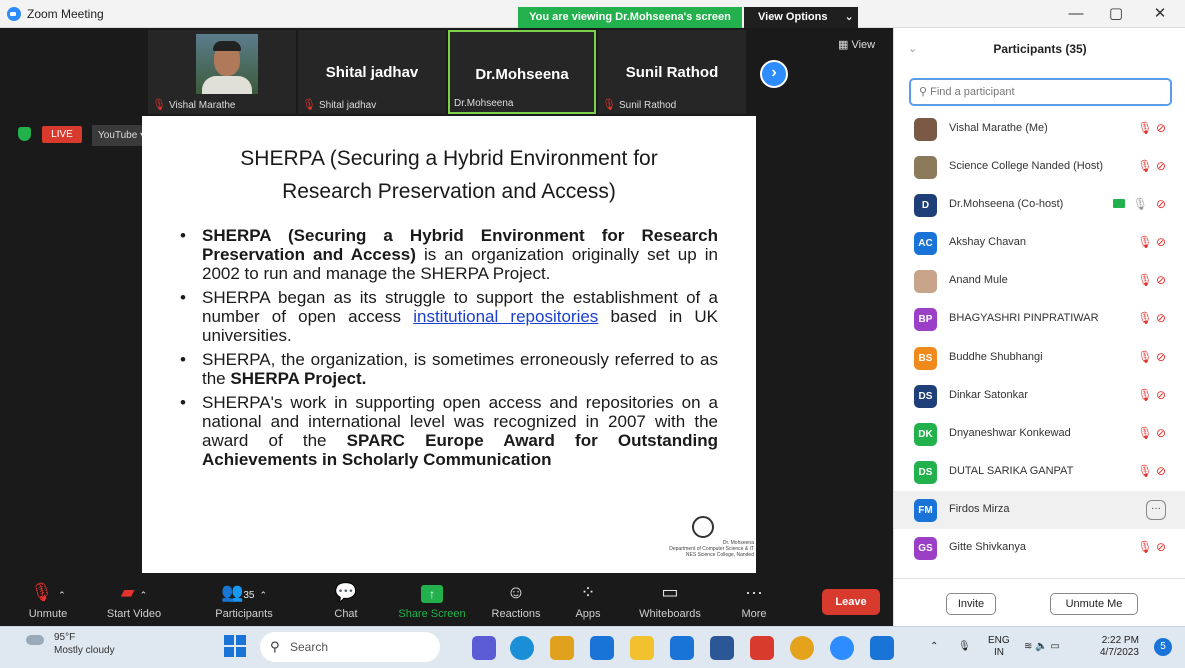 The height and width of the screenshot is (668, 1185). Describe the element at coordinates (988, 394) in the screenshot. I see `participant-name: Dinkar Satonkar` at that location.